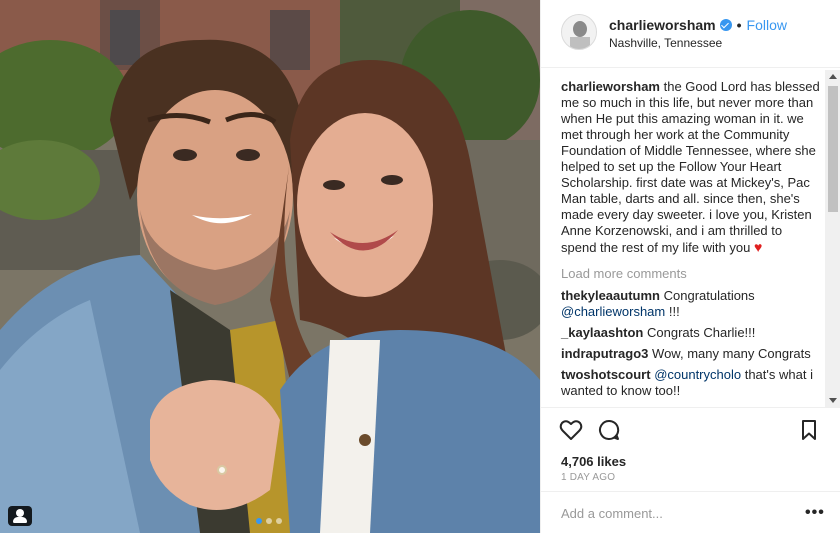 The width and height of the screenshot is (840, 533). I want to click on load-more-comments-link: Load more comments, so click(691, 274).